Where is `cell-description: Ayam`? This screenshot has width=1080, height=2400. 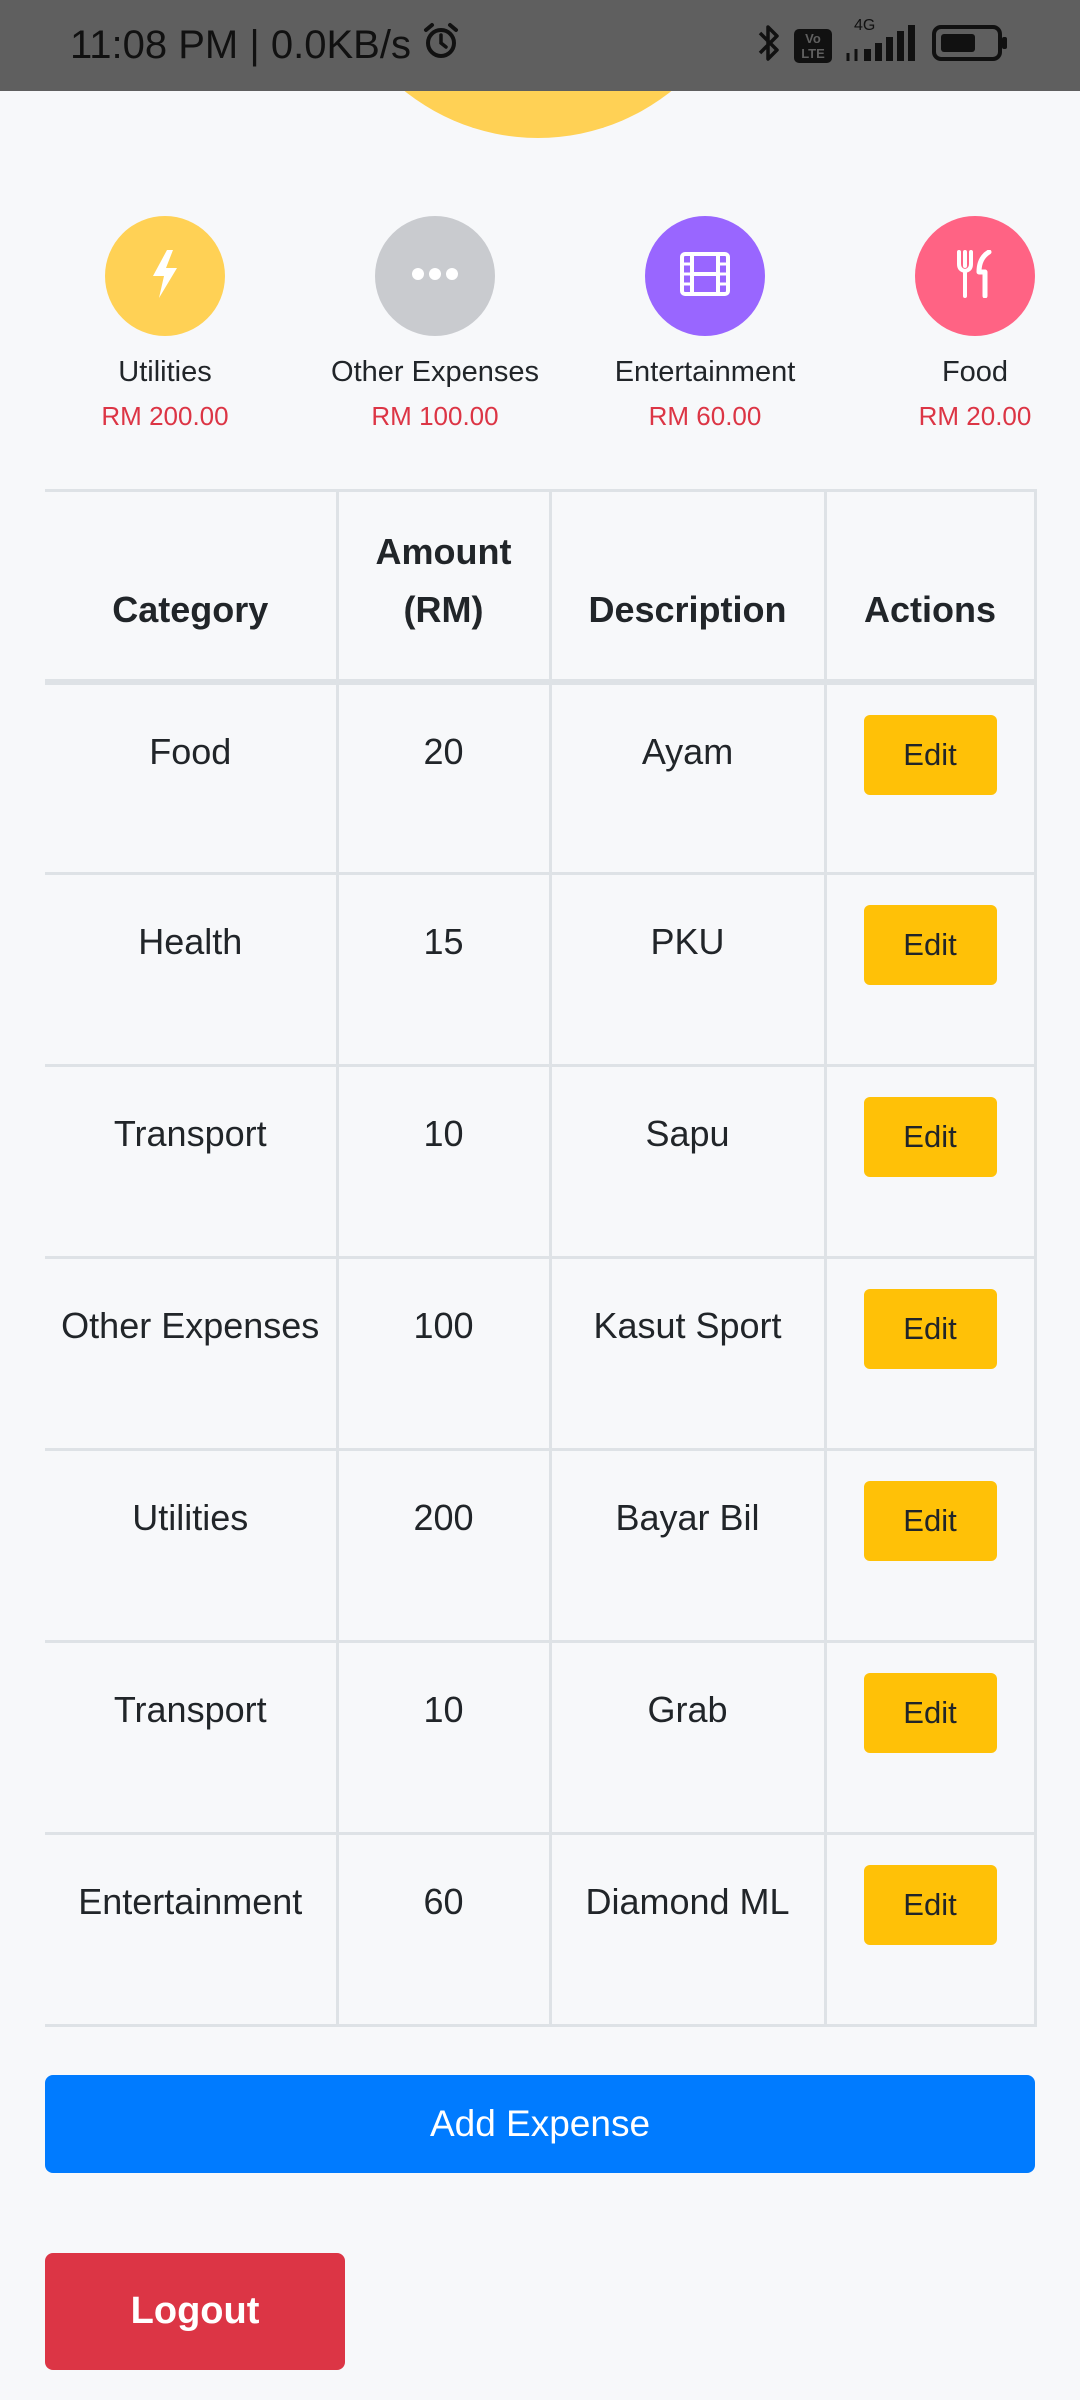 cell-description: Ayam is located at coordinates (687, 777).